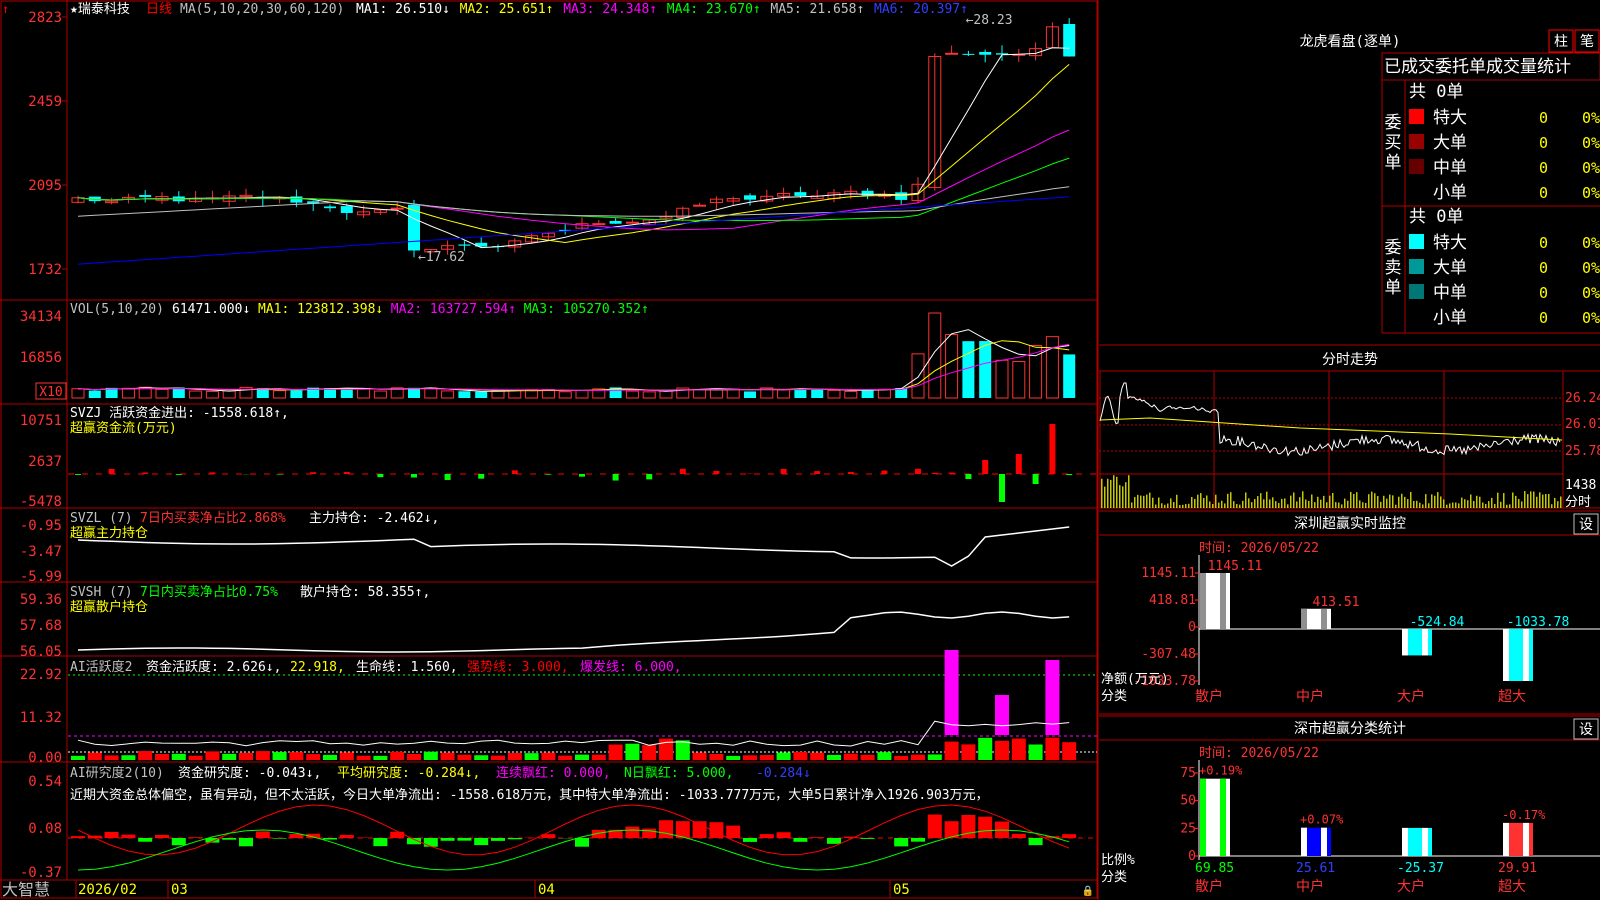  I want to click on monitor-category: 散户, so click(1209, 696).